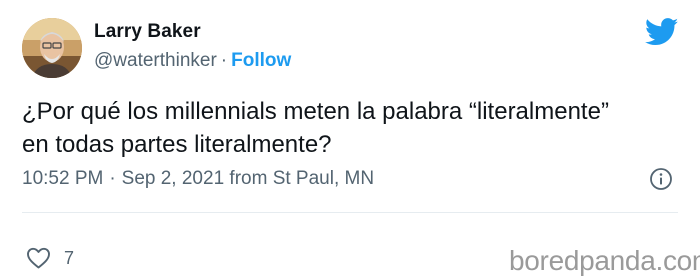 The height and width of the screenshot is (277, 700). I want to click on author-handle-row: @waterthinker · Follow, so click(192, 61).